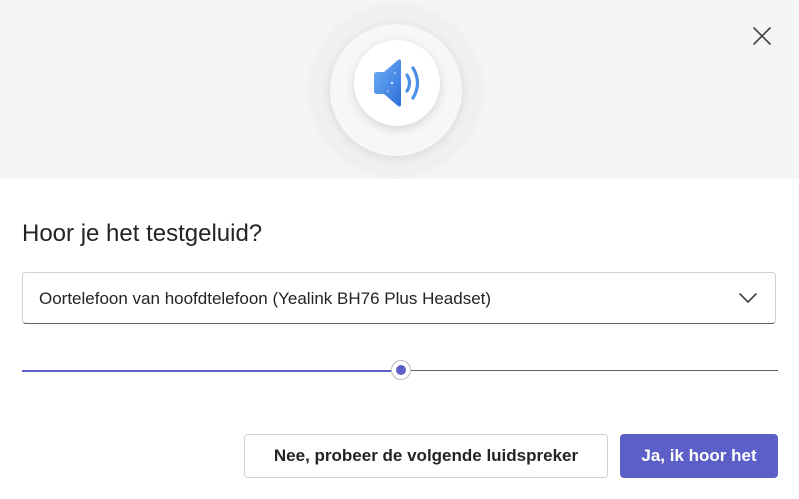  What do you see at coordinates (142, 233) in the screenshot?
I see `dialog-title: Hoor je het testgeluid?` at bounding box center [142, 233].